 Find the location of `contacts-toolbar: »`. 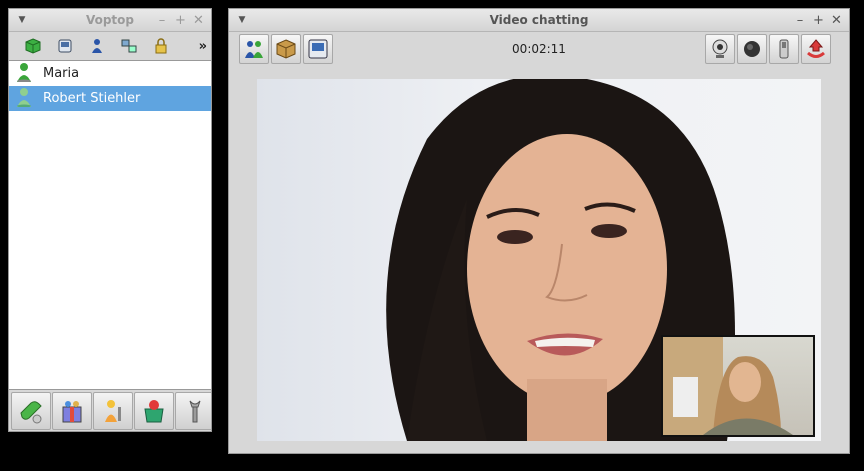

contacts-toolbar: » is located at coordinates (110, 46).